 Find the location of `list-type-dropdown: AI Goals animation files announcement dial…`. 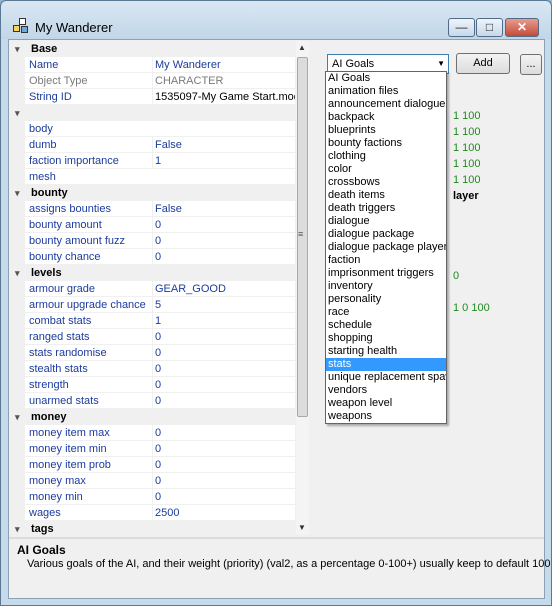

list-type-dropdown: AI Goals animation files announcement dial… is located at coordinates (386, 247).